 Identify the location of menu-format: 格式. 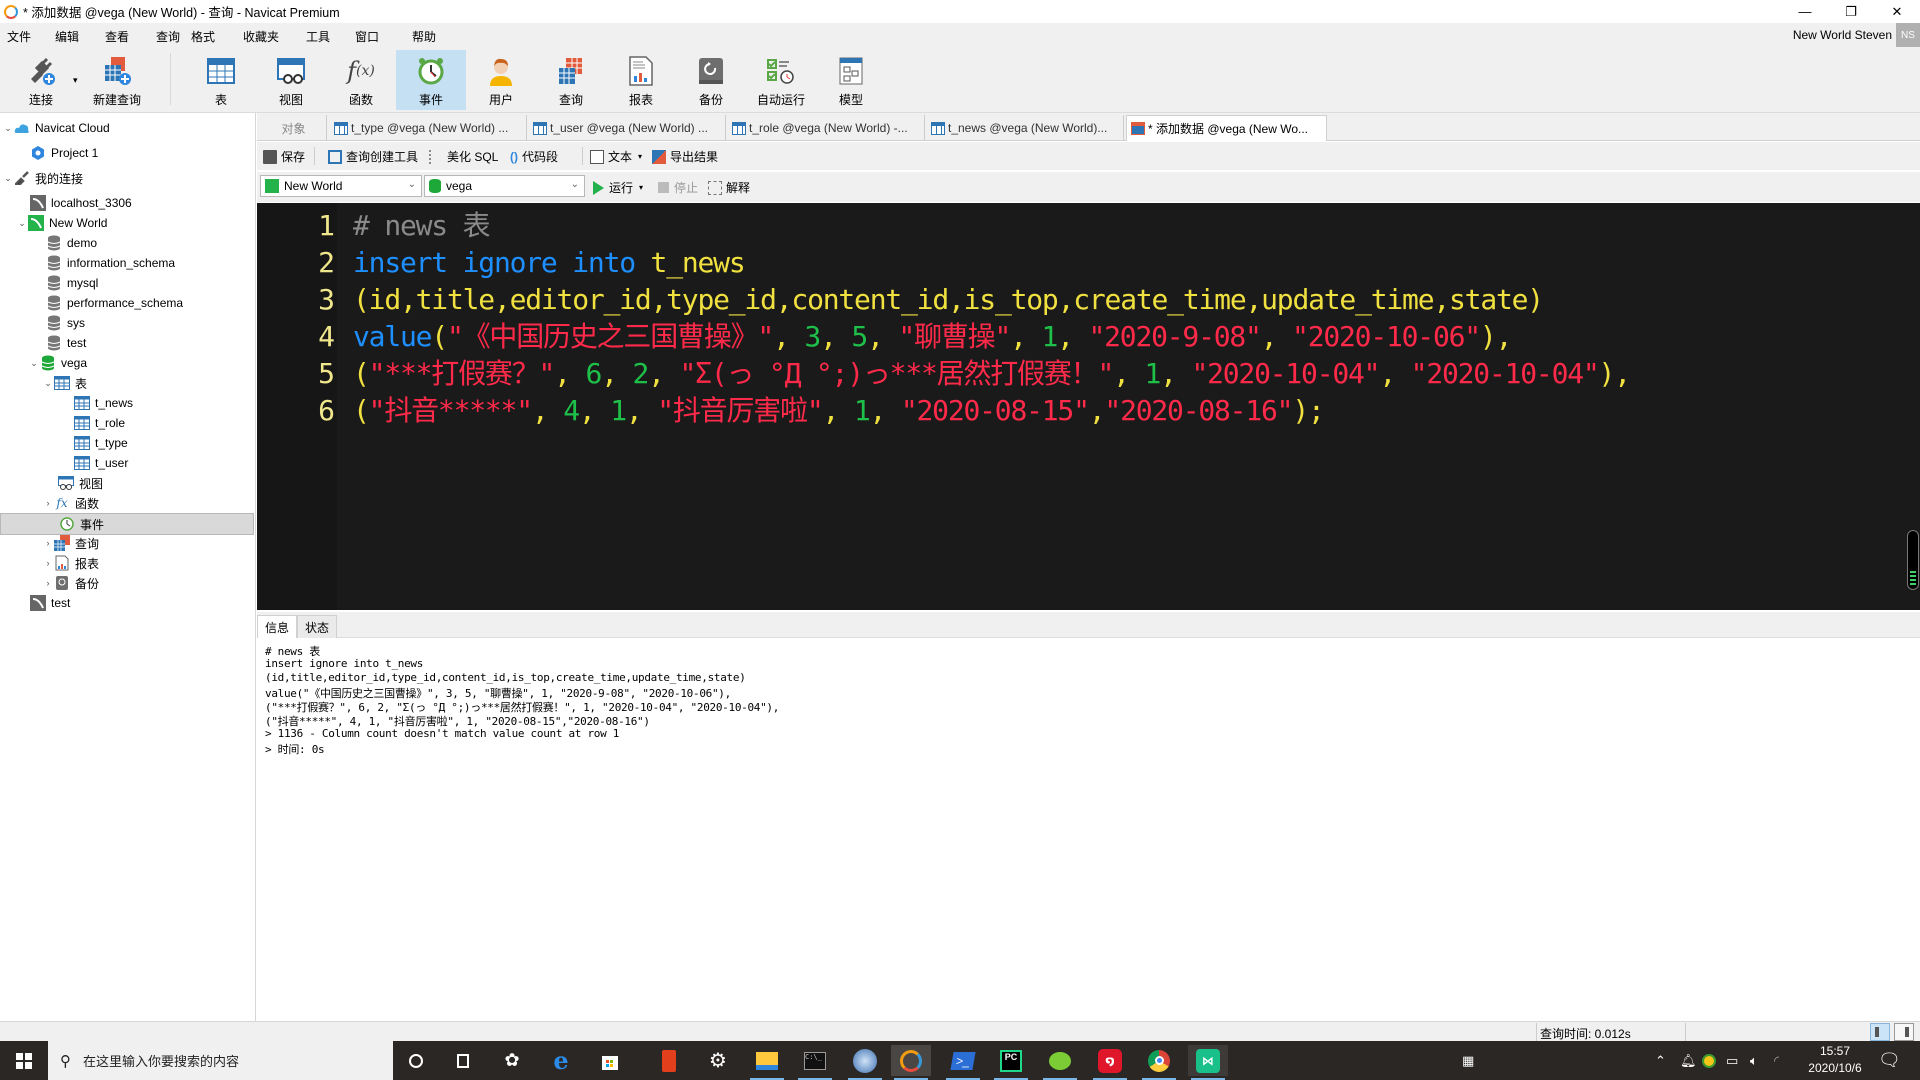
(203, 36).